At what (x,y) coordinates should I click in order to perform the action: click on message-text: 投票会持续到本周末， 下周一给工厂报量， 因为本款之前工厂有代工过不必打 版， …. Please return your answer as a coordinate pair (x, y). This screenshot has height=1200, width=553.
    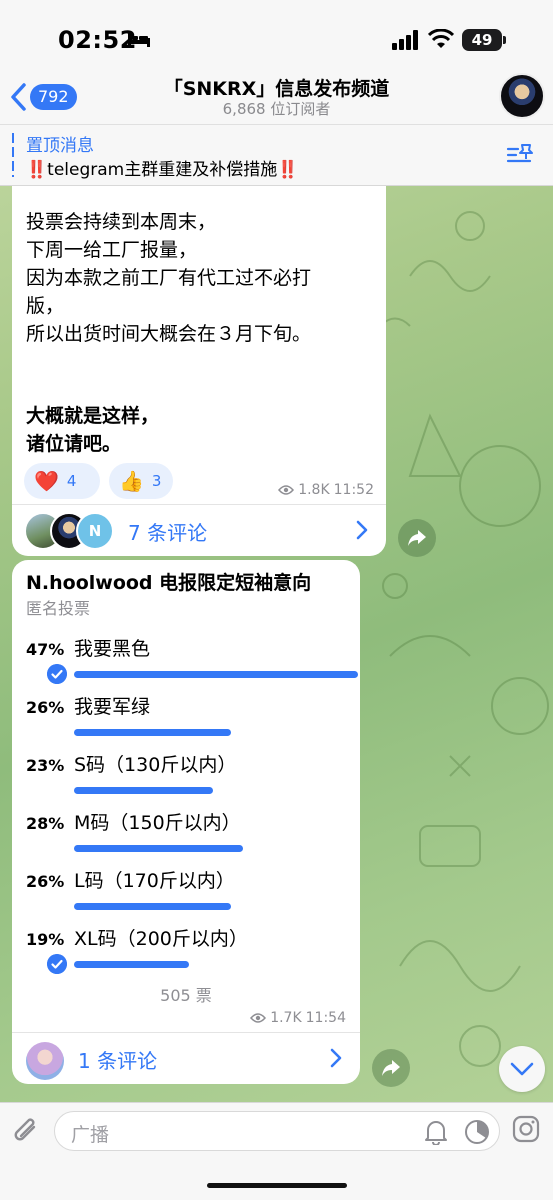
    Looking at the image, I should click on (201, 278).